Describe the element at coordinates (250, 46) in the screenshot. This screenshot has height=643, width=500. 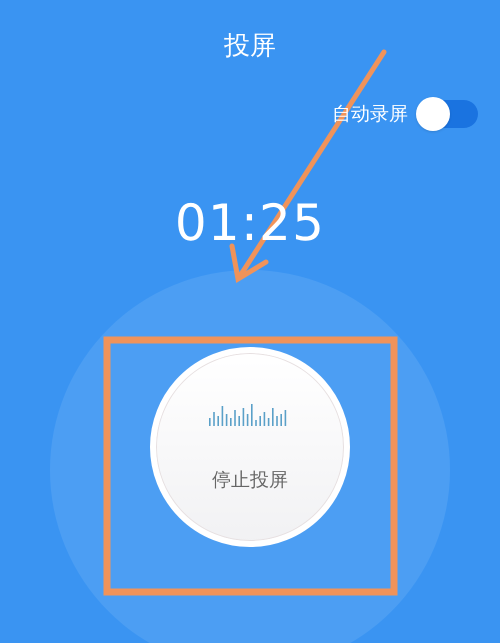
I see `screen-title: 投屏` at that location.